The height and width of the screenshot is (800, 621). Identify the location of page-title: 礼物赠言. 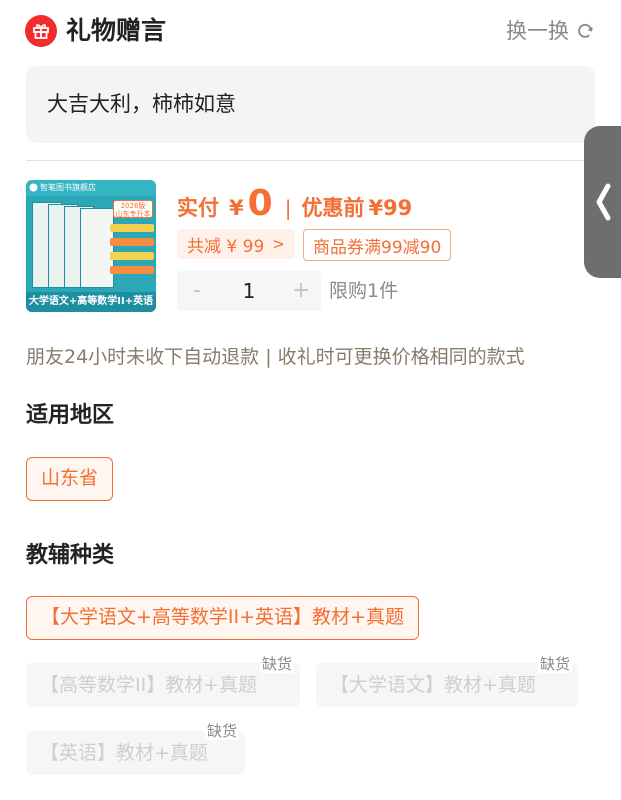
(116, 30).